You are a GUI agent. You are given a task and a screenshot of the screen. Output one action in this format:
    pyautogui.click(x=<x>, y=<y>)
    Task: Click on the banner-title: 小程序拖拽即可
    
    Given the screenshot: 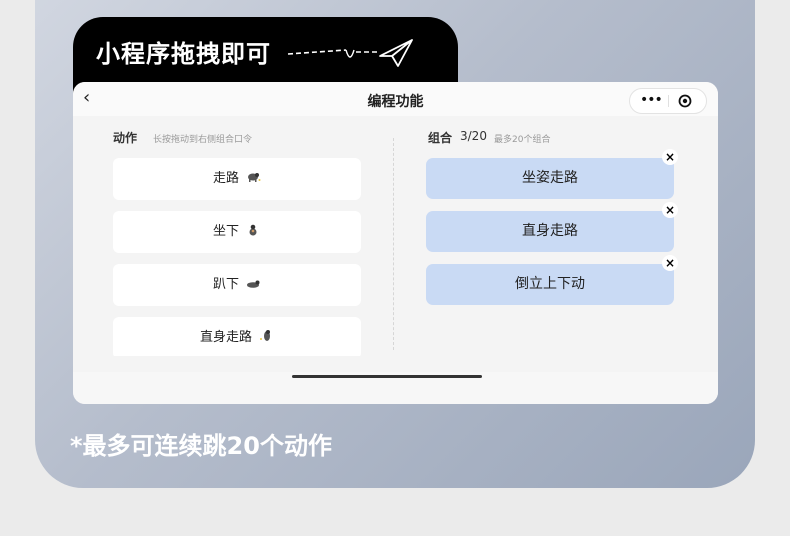 What is the action you would take?
    pyautogui.click(x=183, y=54)
    